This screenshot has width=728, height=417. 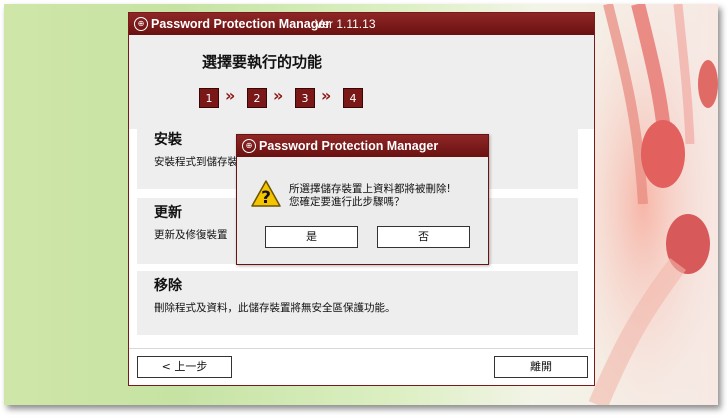 What do you see at coordinates (361, 366) in the screenshot?
I see `wizard-footer: < 上一步 離開` at bounding box center [361, 366].